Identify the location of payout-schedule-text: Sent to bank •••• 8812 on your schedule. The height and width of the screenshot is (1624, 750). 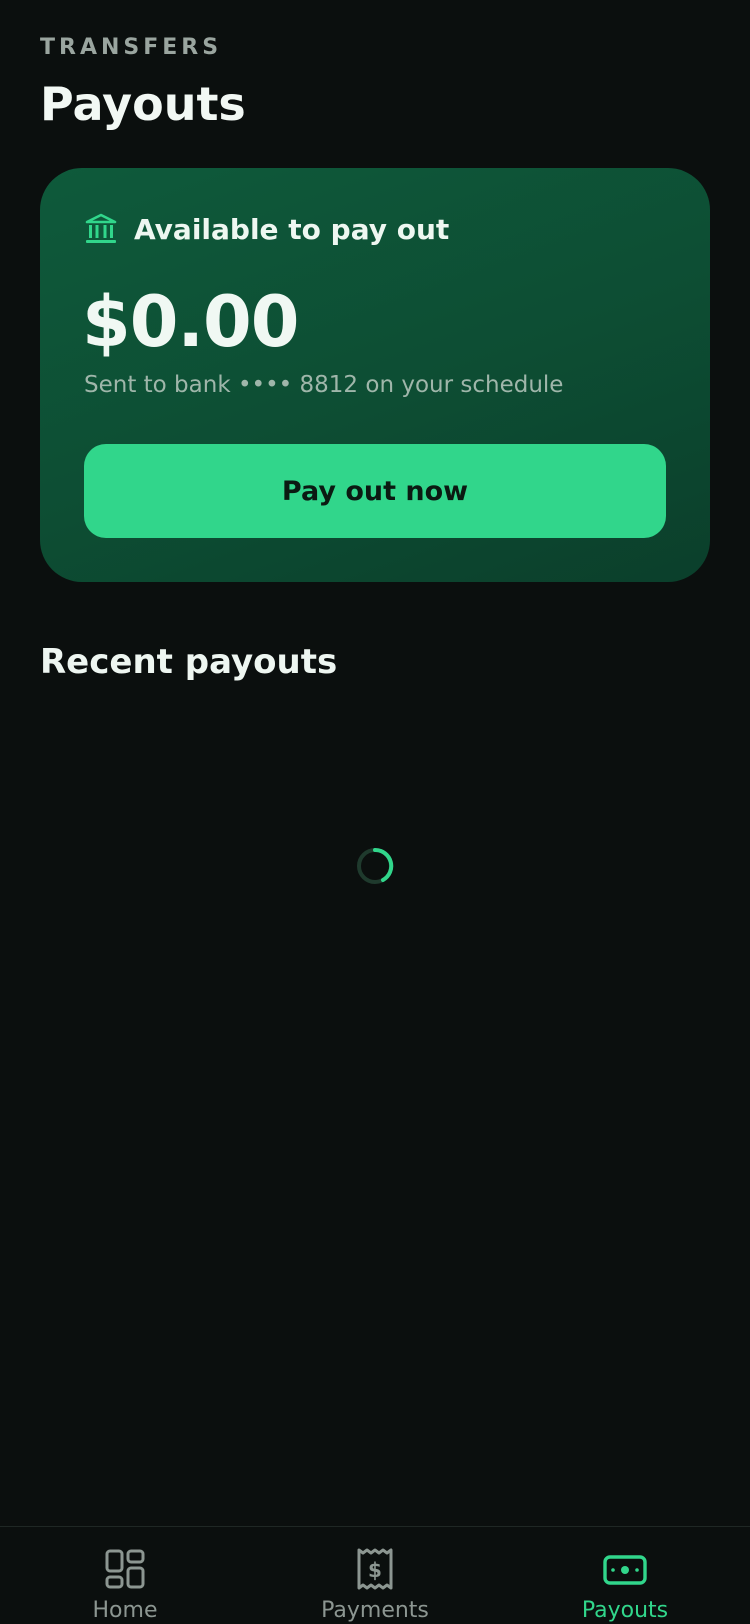
(324, 385).